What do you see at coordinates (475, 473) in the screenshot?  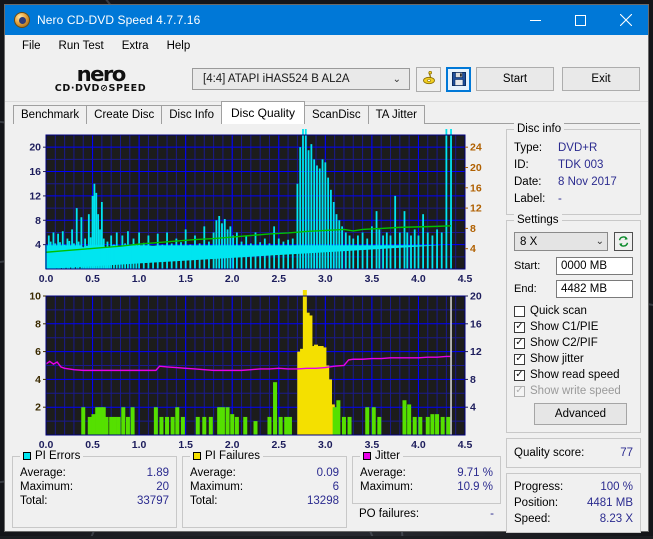 I see `jitter-average-value: 9.71 %` at bounding box center [475, 473].